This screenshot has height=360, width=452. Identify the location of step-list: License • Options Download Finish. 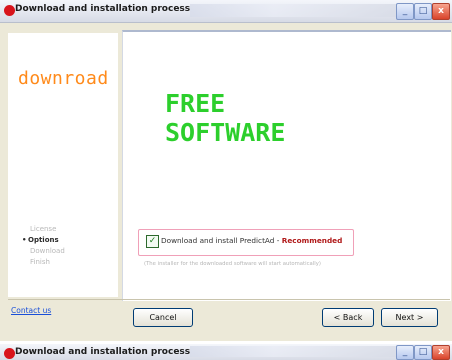
(43, 246).